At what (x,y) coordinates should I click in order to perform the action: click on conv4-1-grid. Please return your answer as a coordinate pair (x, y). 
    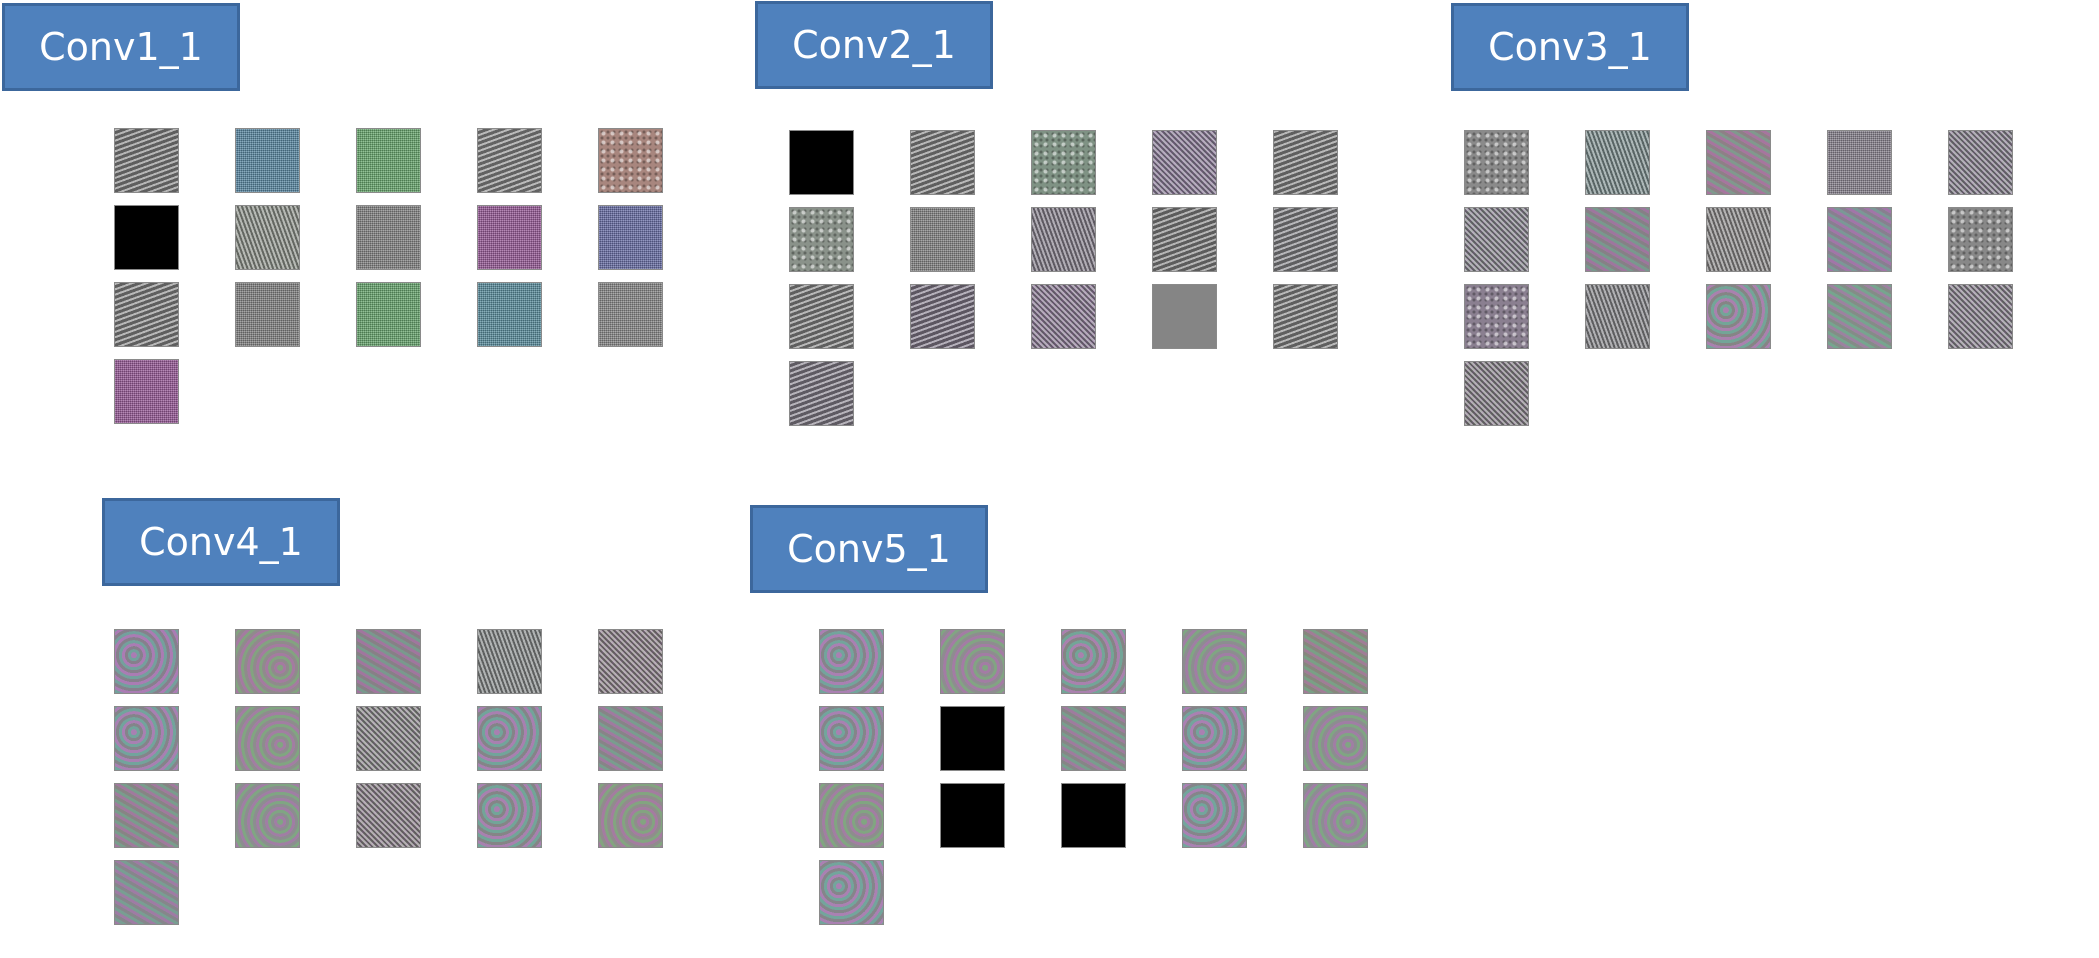
    Looking at the image, I should click on (388, 777).